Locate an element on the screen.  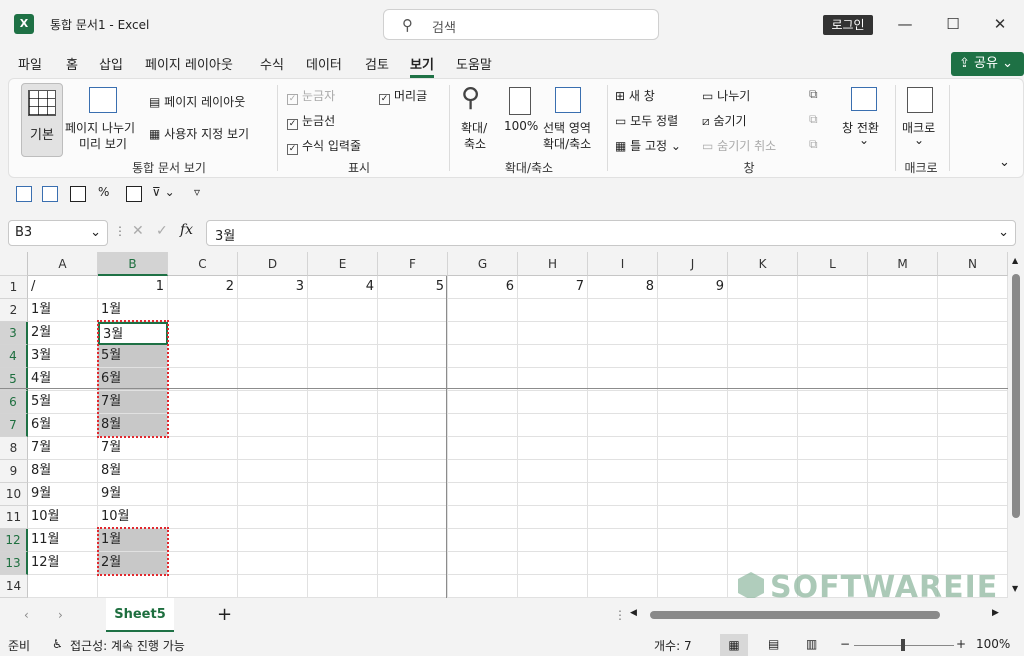
unhide-button: ▭ 숨기기 취소 is located at coordinates (739, 145).